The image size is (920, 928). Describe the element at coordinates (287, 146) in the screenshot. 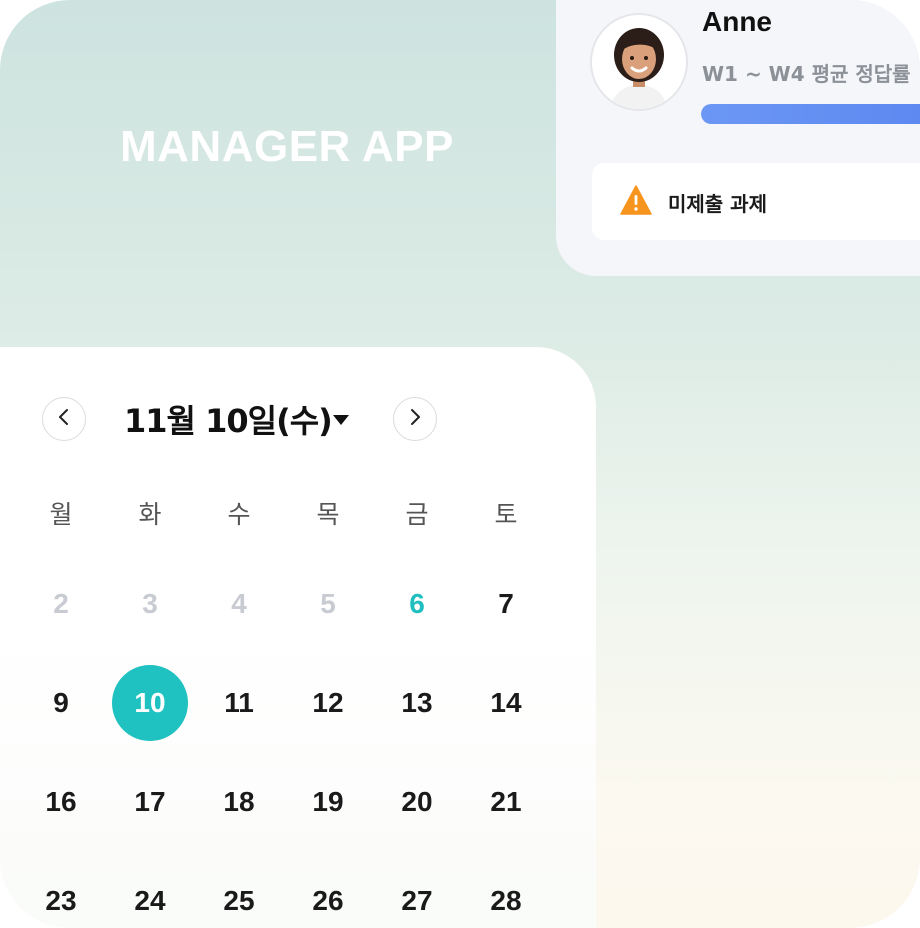

I see `app-title: MANAGER APP` at that location.